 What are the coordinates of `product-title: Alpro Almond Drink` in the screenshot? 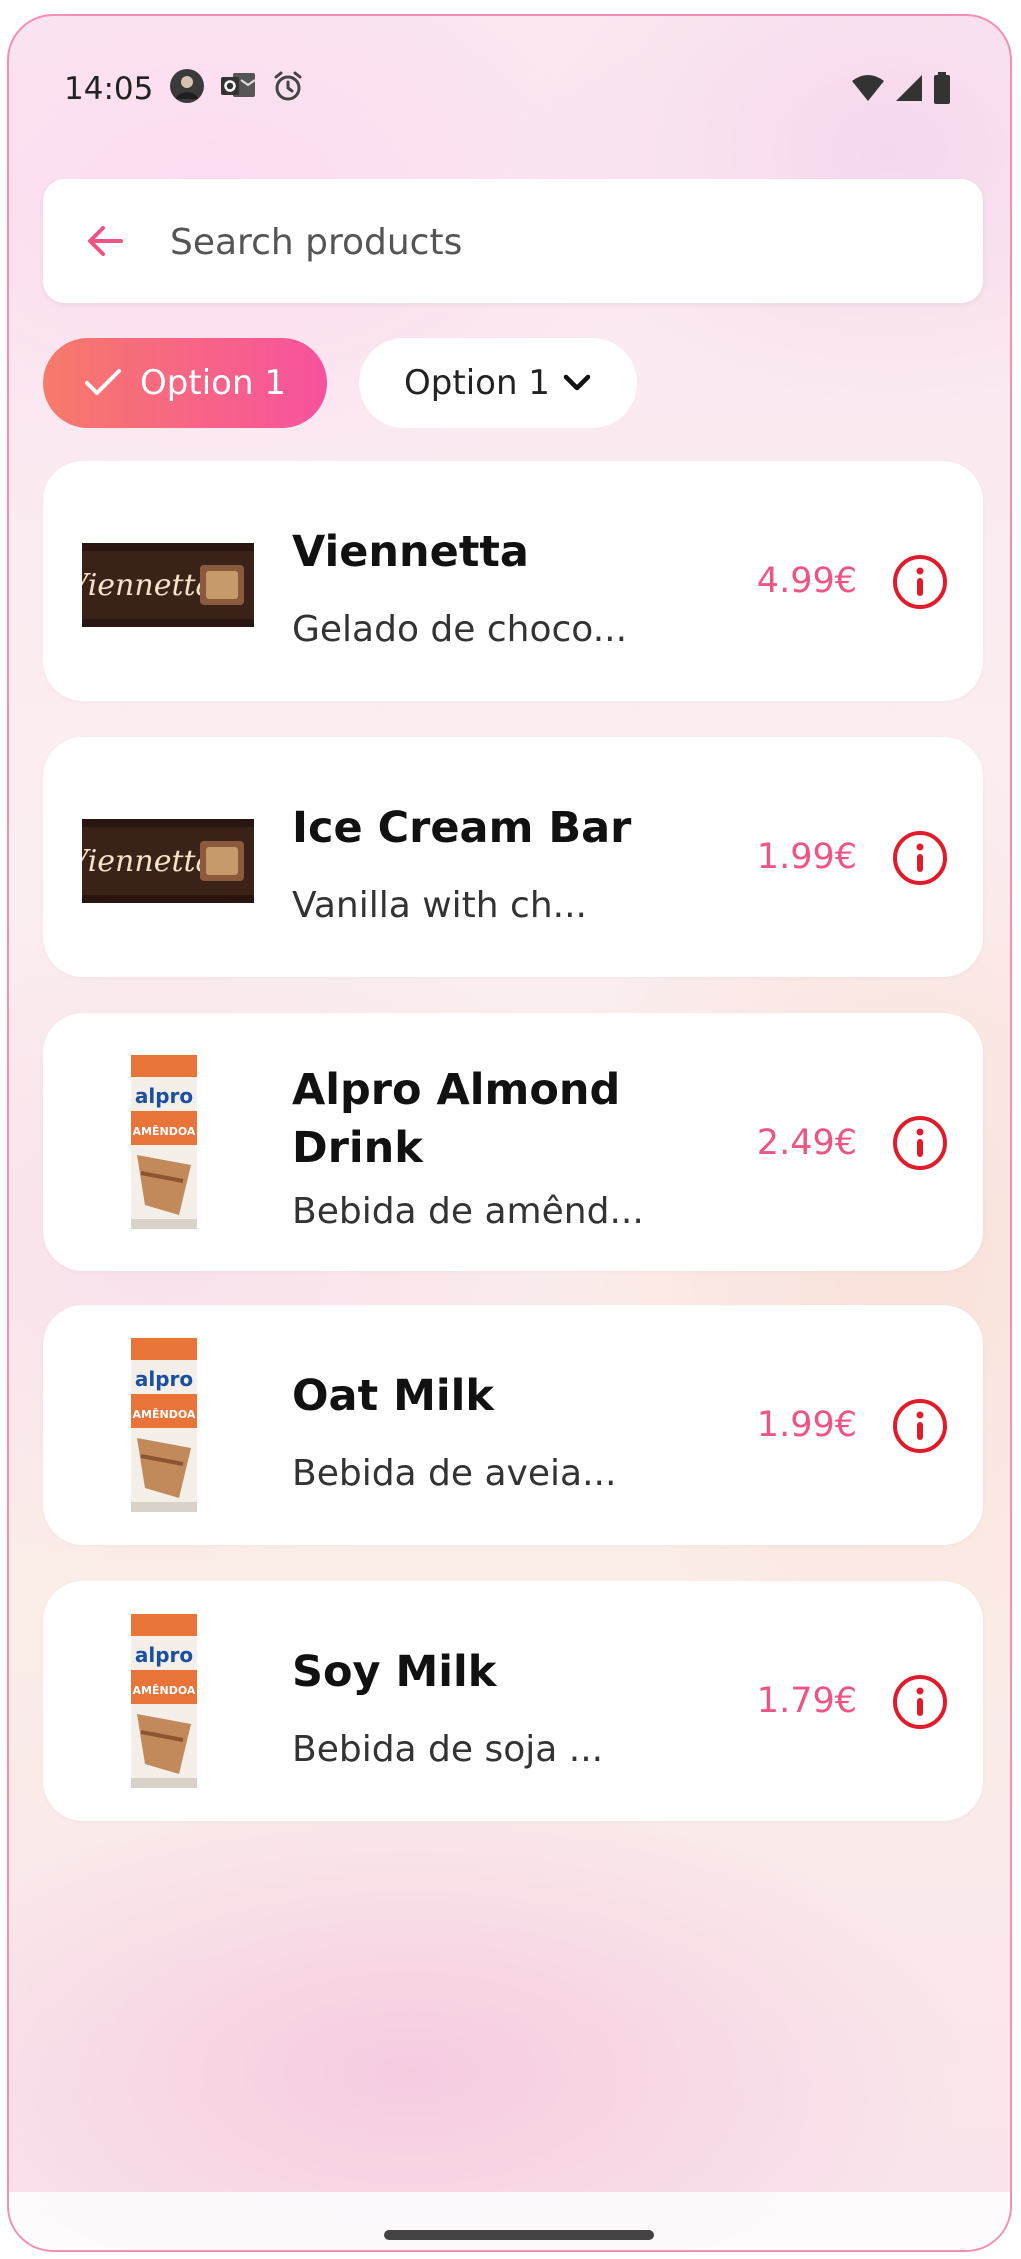 It's located at (456, 1119).